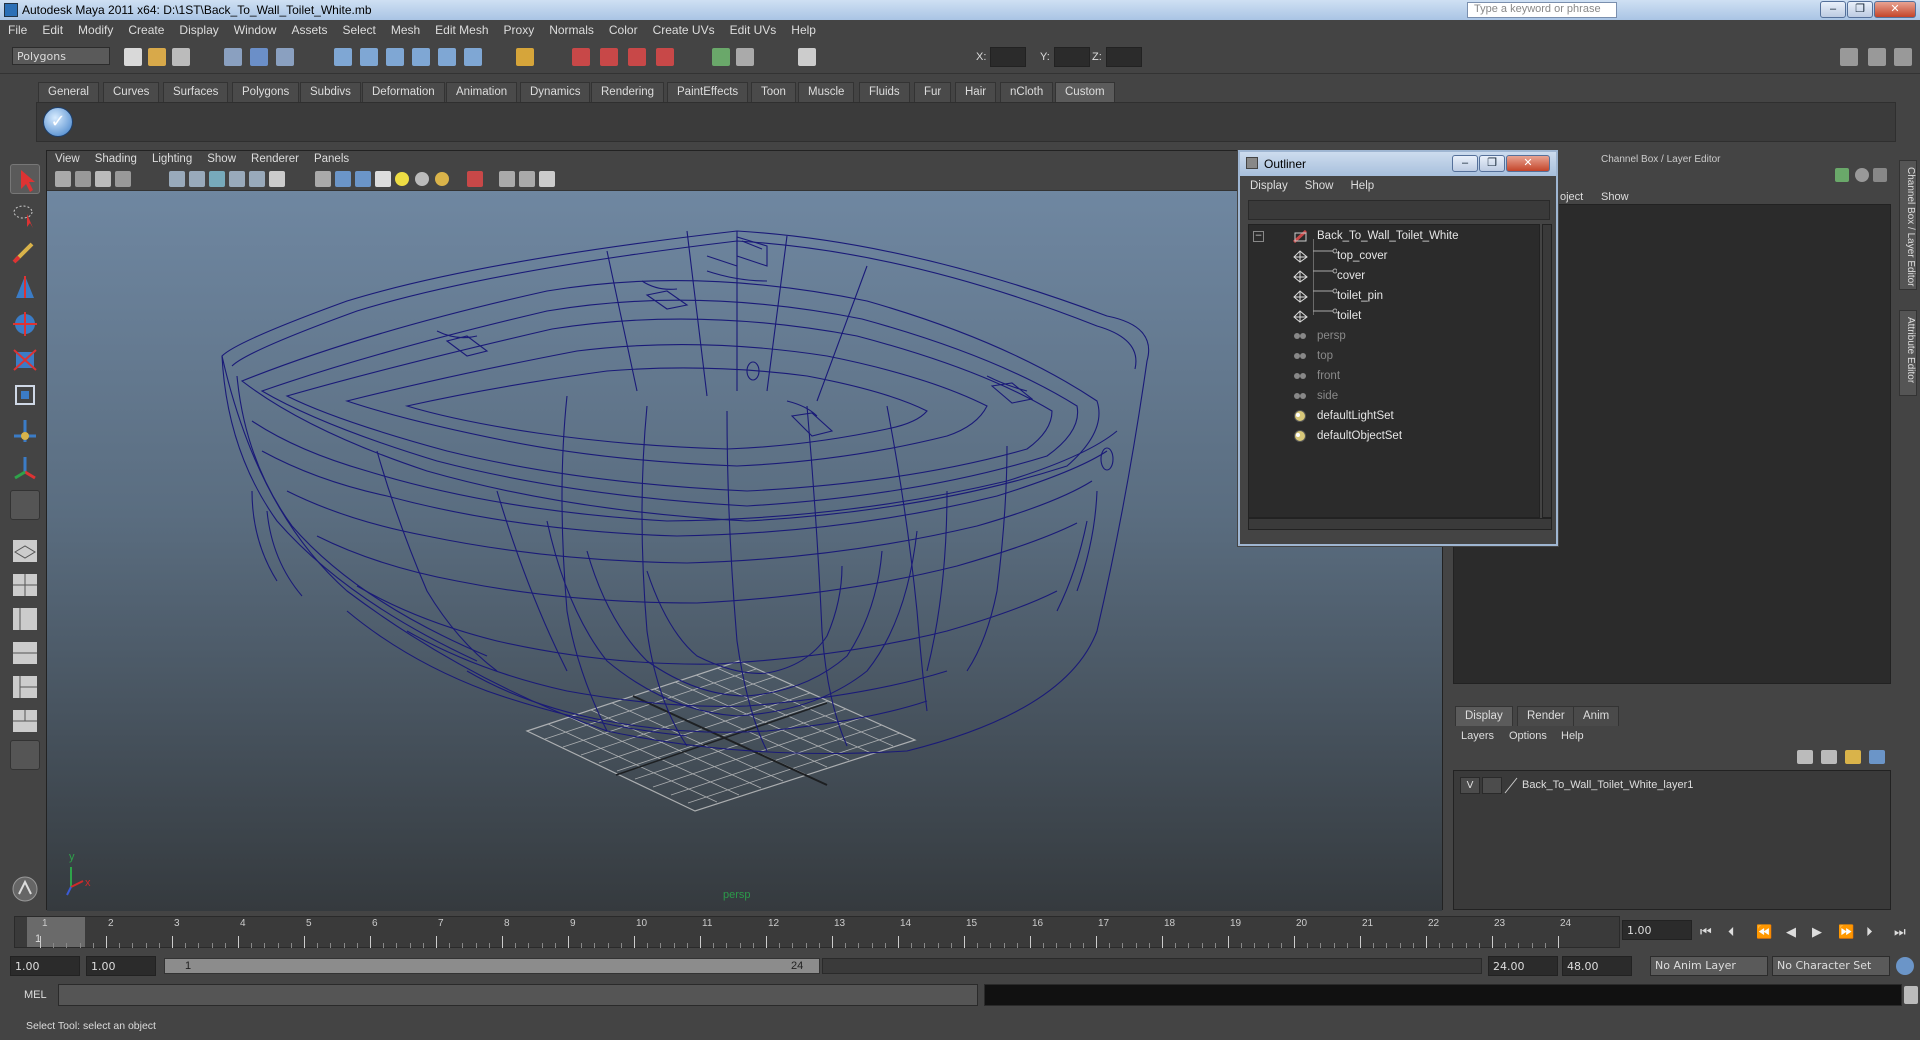  What do you see at coordinates (1764, 932) in the screenshot?
I see `step-back-key-icon: ⏪` at bounding box center [1764, 932].